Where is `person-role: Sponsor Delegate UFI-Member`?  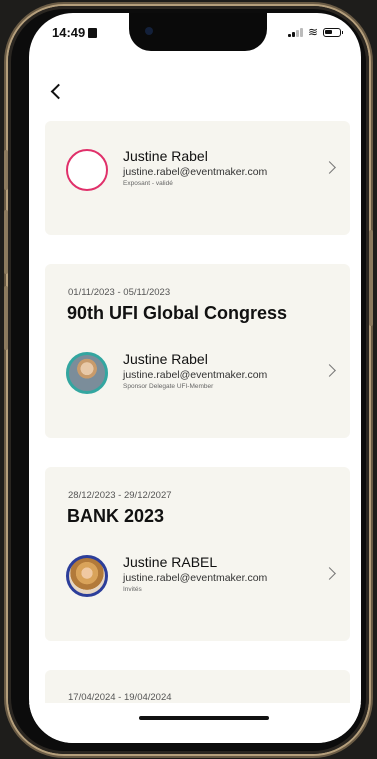 person-role: Sponsor Delegate UFI-Member is located at coordinates (168, 386).